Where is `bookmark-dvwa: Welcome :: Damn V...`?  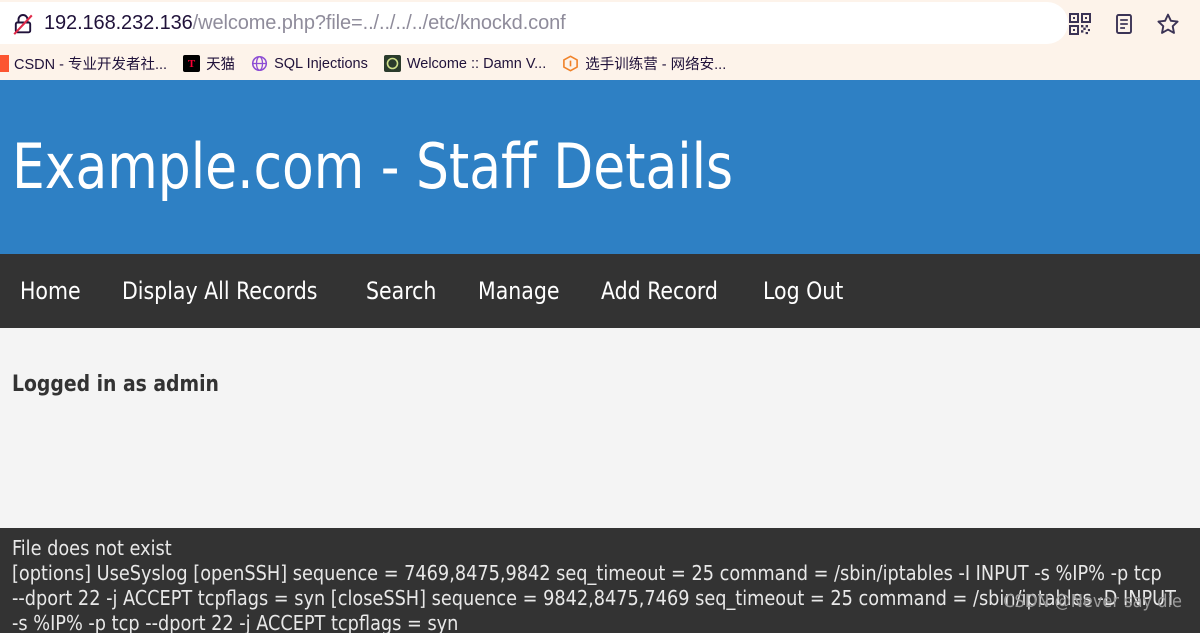
bookmark-dvwa: Welcome :: Damn V... is located at coordinates (465, 64).